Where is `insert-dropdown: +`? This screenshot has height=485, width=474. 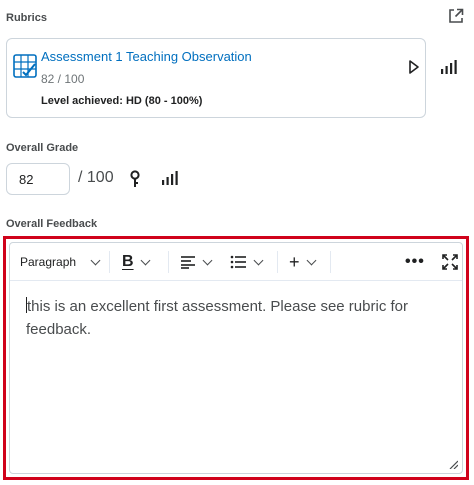 insert-dropdown: + is located at coordinates (302, 262).